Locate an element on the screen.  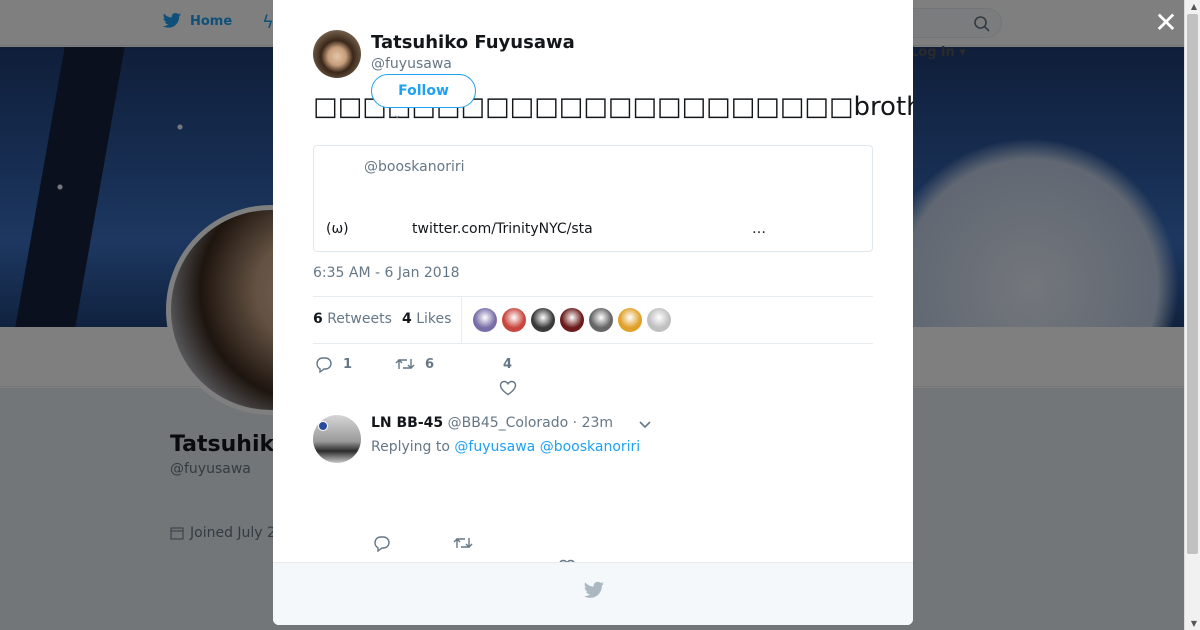
page-scrollbar: ▲ ▼ is located at coordinates (1192, 315).